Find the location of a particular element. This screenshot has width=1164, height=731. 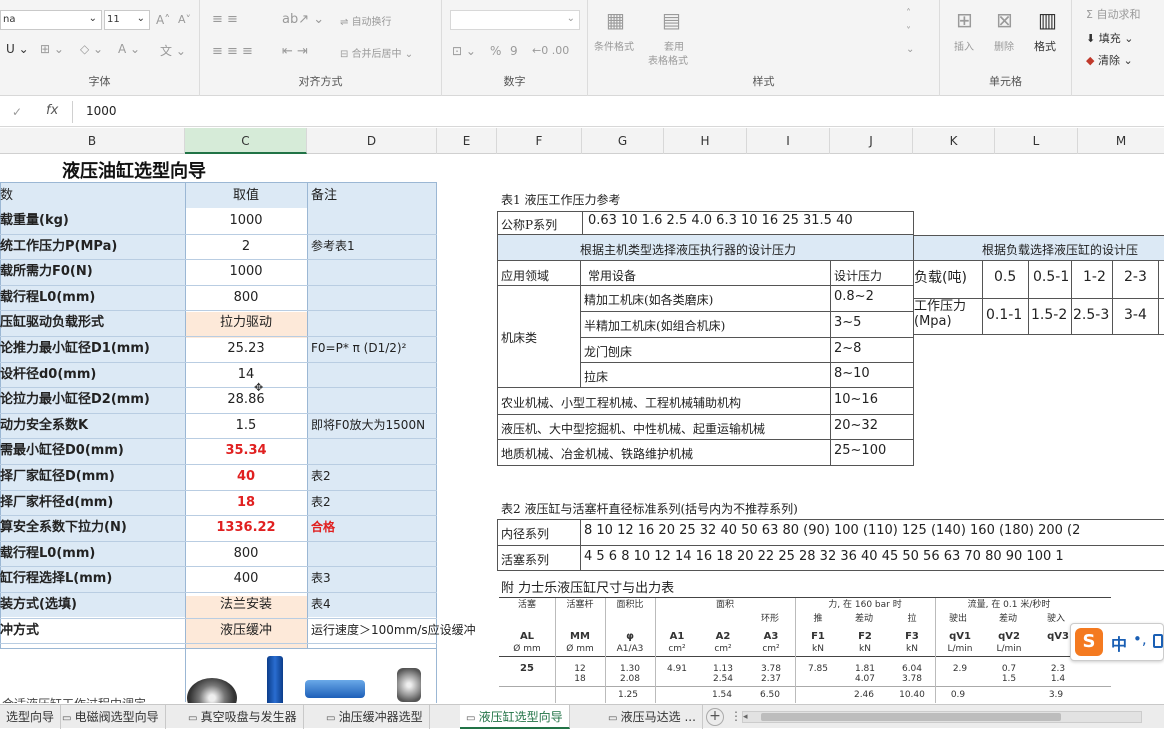

tabs-more-icon: ⋮ is located at coordinates (736, 716).